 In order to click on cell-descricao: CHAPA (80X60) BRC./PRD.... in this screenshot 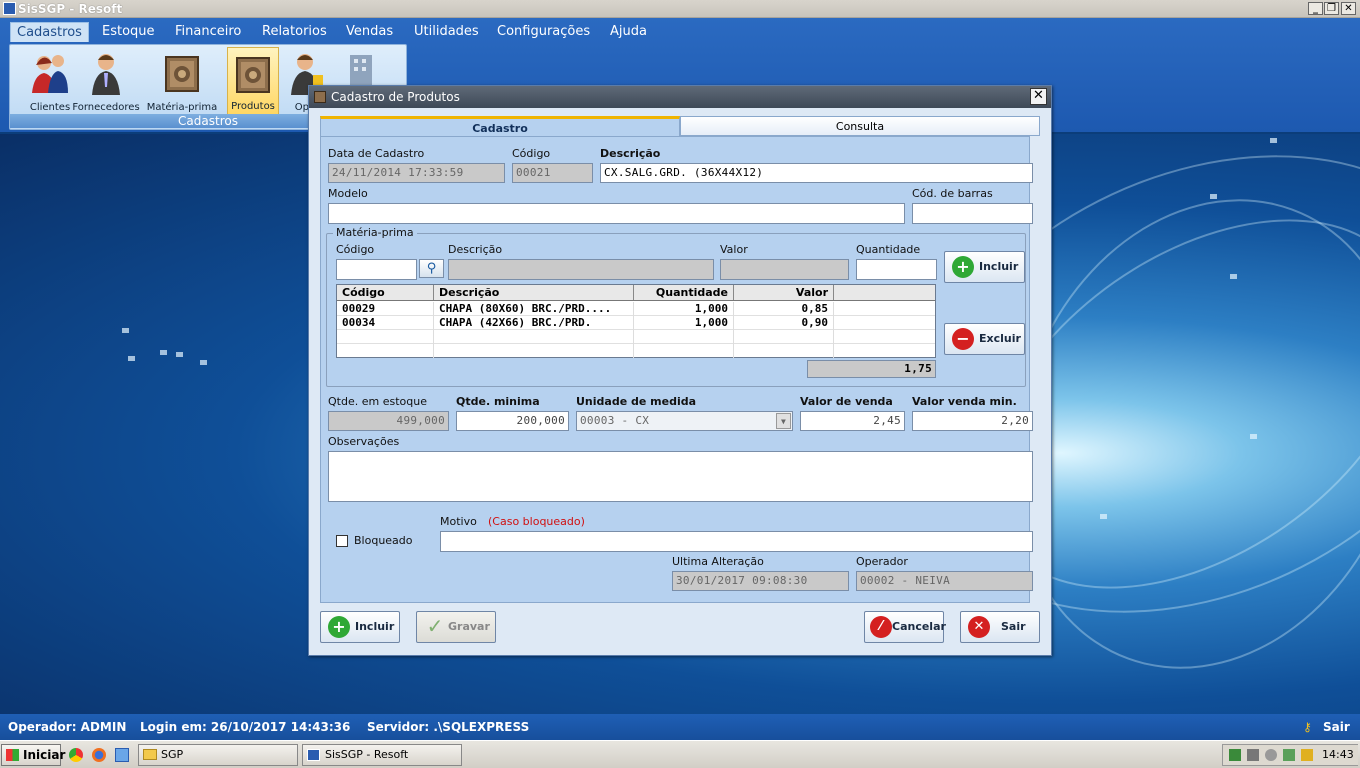, I will do `click(534, 309)`.